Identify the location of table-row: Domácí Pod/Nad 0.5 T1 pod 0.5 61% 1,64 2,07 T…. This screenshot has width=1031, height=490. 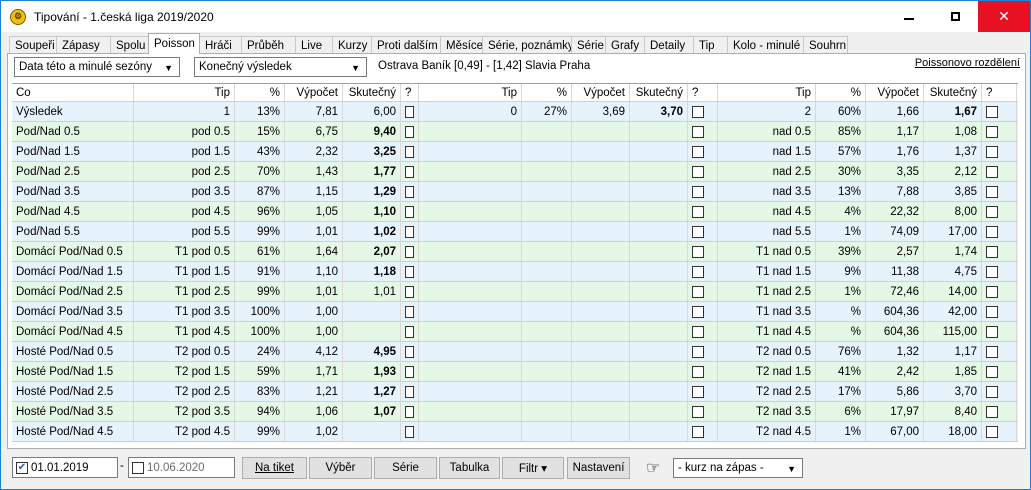
(515, 252).